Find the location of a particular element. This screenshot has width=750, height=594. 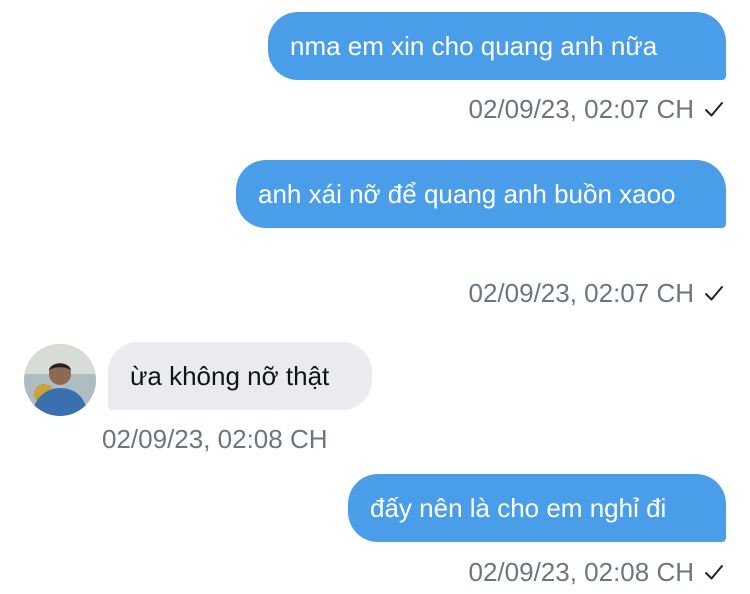

message-text: nma em xin cho quang anh nữa is located at coordinates (474, 46).